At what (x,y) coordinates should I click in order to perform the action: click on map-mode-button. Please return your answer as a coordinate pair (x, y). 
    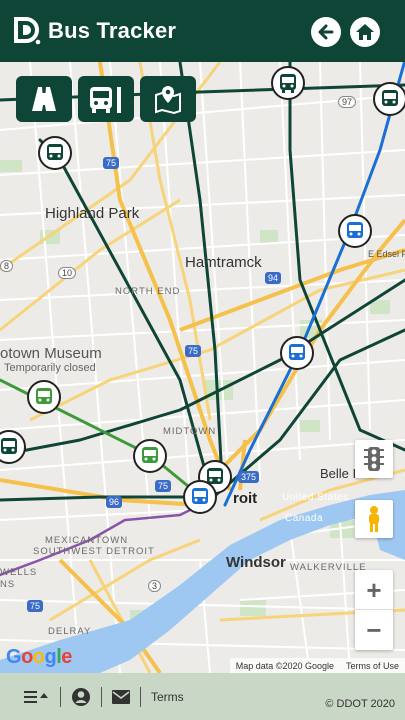
    Looking at the image, I should click on (168, 99).